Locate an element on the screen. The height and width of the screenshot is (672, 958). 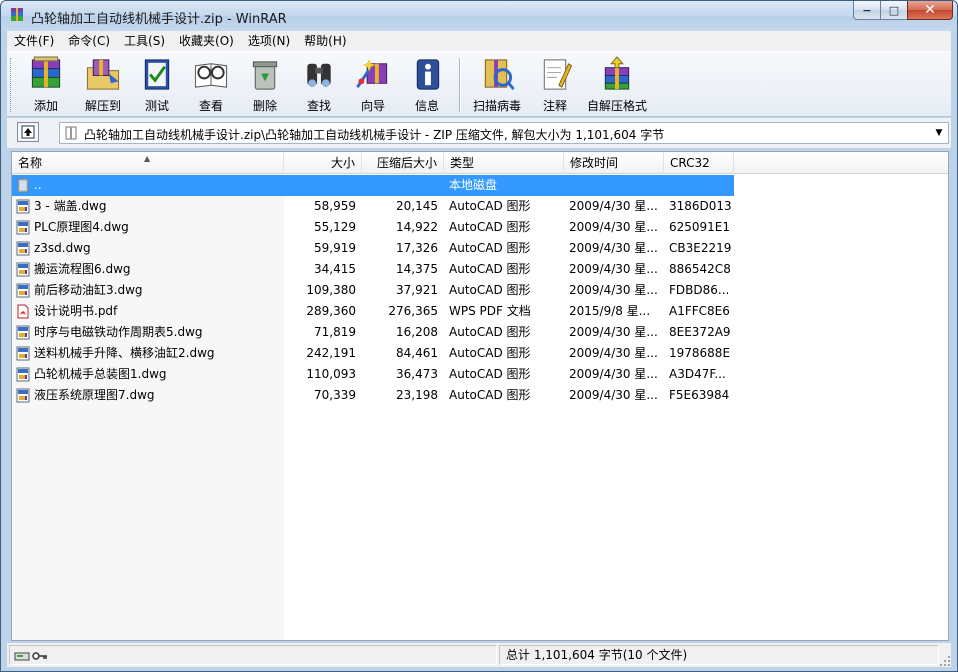
column-modified: 修改时间 is located at coordinates (614, 163).